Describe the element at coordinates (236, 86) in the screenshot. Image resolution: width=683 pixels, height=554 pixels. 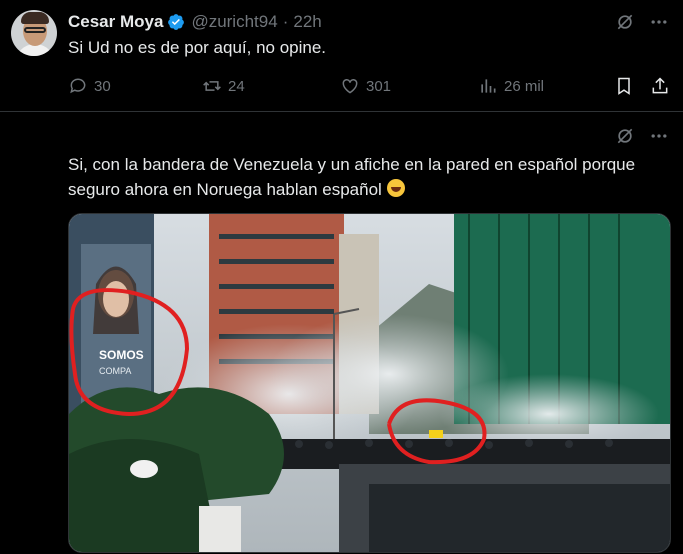
I see `retweet-count: 24` at that location.